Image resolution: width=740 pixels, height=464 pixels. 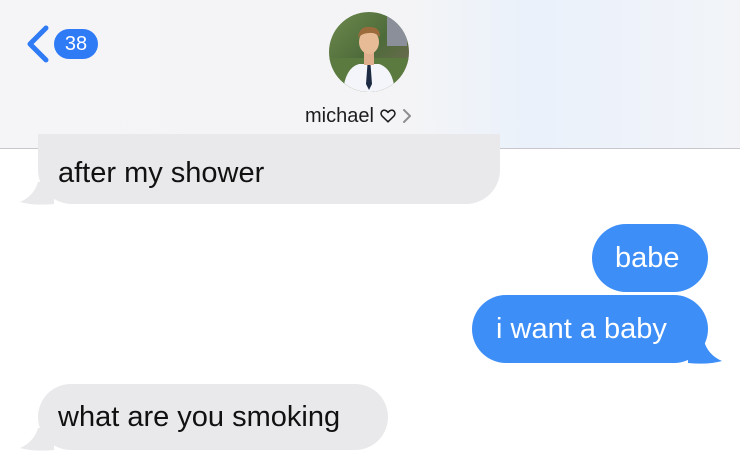 I want to click on contact-details-button: michael, so click(x=358, y=116).